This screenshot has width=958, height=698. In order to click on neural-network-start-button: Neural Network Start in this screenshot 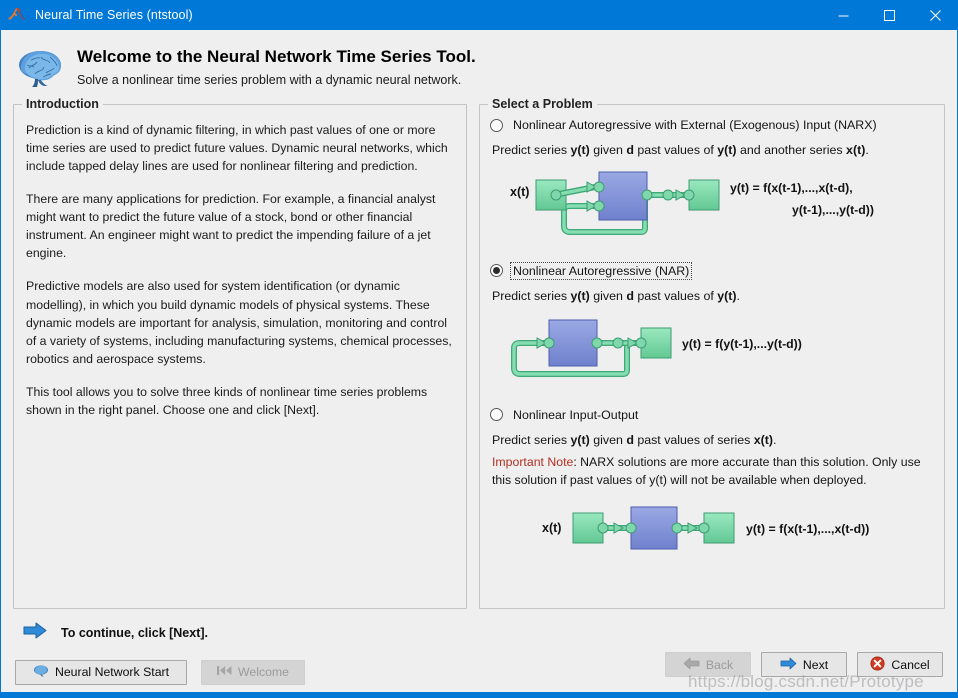, I will do `click(101, 672)`.